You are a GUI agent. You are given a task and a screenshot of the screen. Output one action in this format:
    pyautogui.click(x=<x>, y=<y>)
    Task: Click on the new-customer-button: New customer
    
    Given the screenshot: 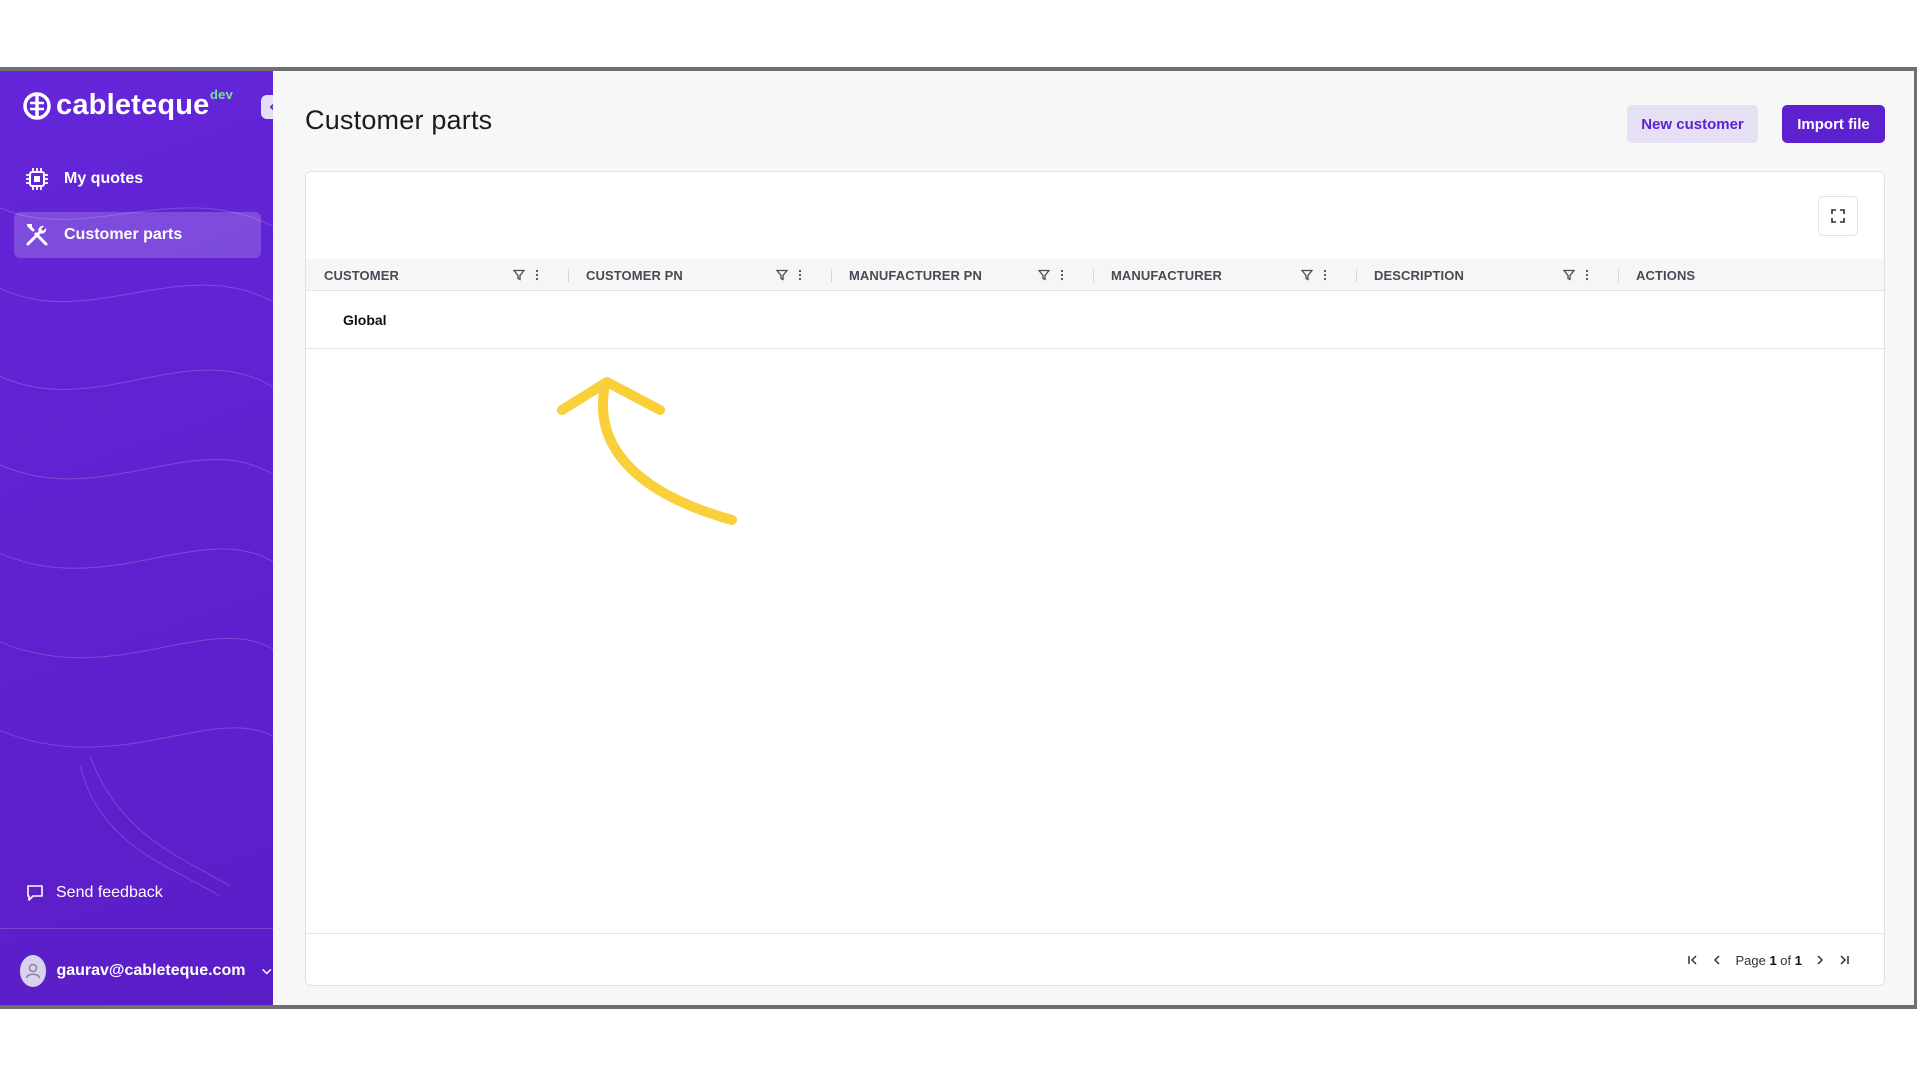 What is the action you would take?
    pyautogui.click(x=1692, y=124)
    